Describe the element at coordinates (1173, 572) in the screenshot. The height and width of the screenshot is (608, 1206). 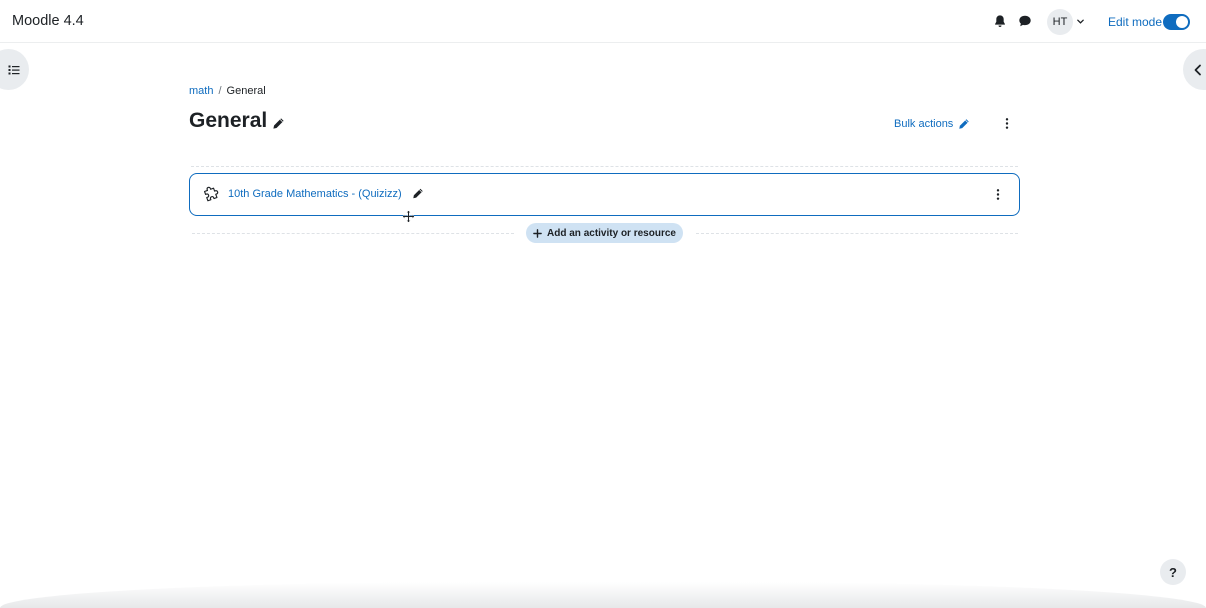
I see `help-button: ?` at that location.